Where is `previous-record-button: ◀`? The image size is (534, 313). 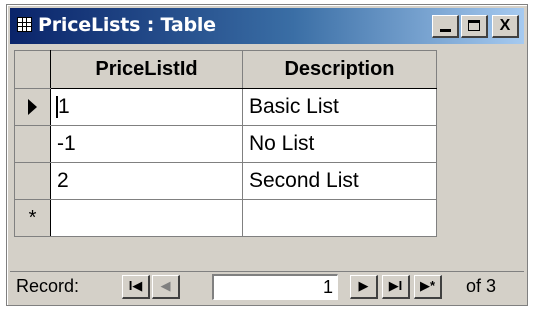
previous-record-button: ◀ is located at coordinates (166, 287).